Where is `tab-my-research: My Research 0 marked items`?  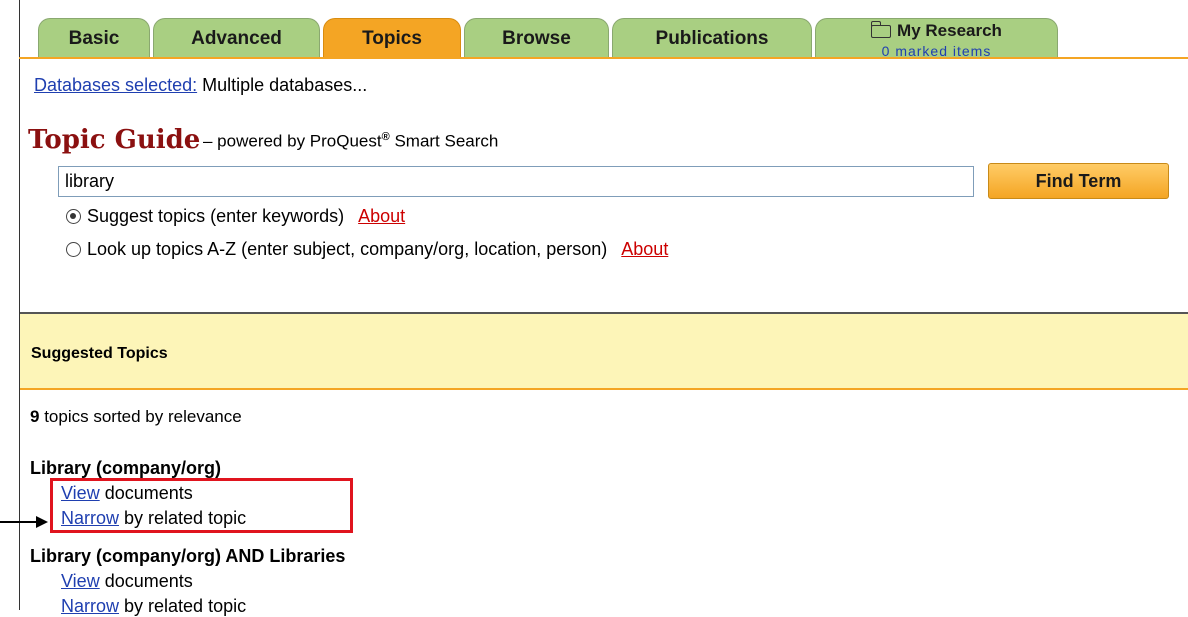 tab-my-research: My Research 0 marked items is located at coordinates (936, 38).